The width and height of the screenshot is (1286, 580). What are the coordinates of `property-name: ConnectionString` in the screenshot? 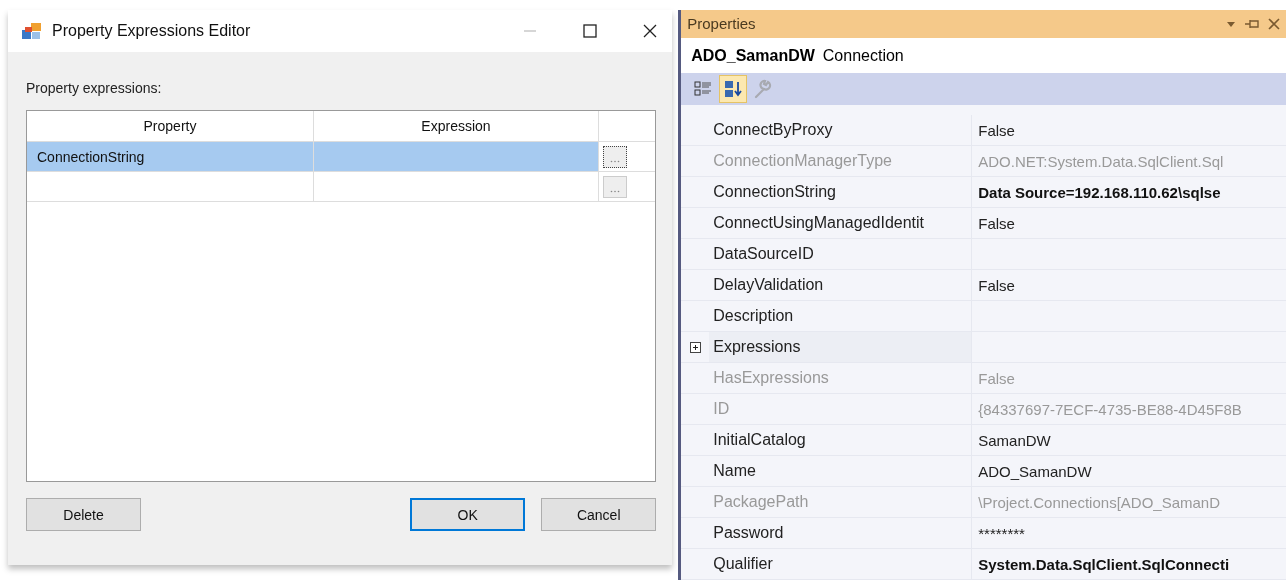 It's located at (774, 192).